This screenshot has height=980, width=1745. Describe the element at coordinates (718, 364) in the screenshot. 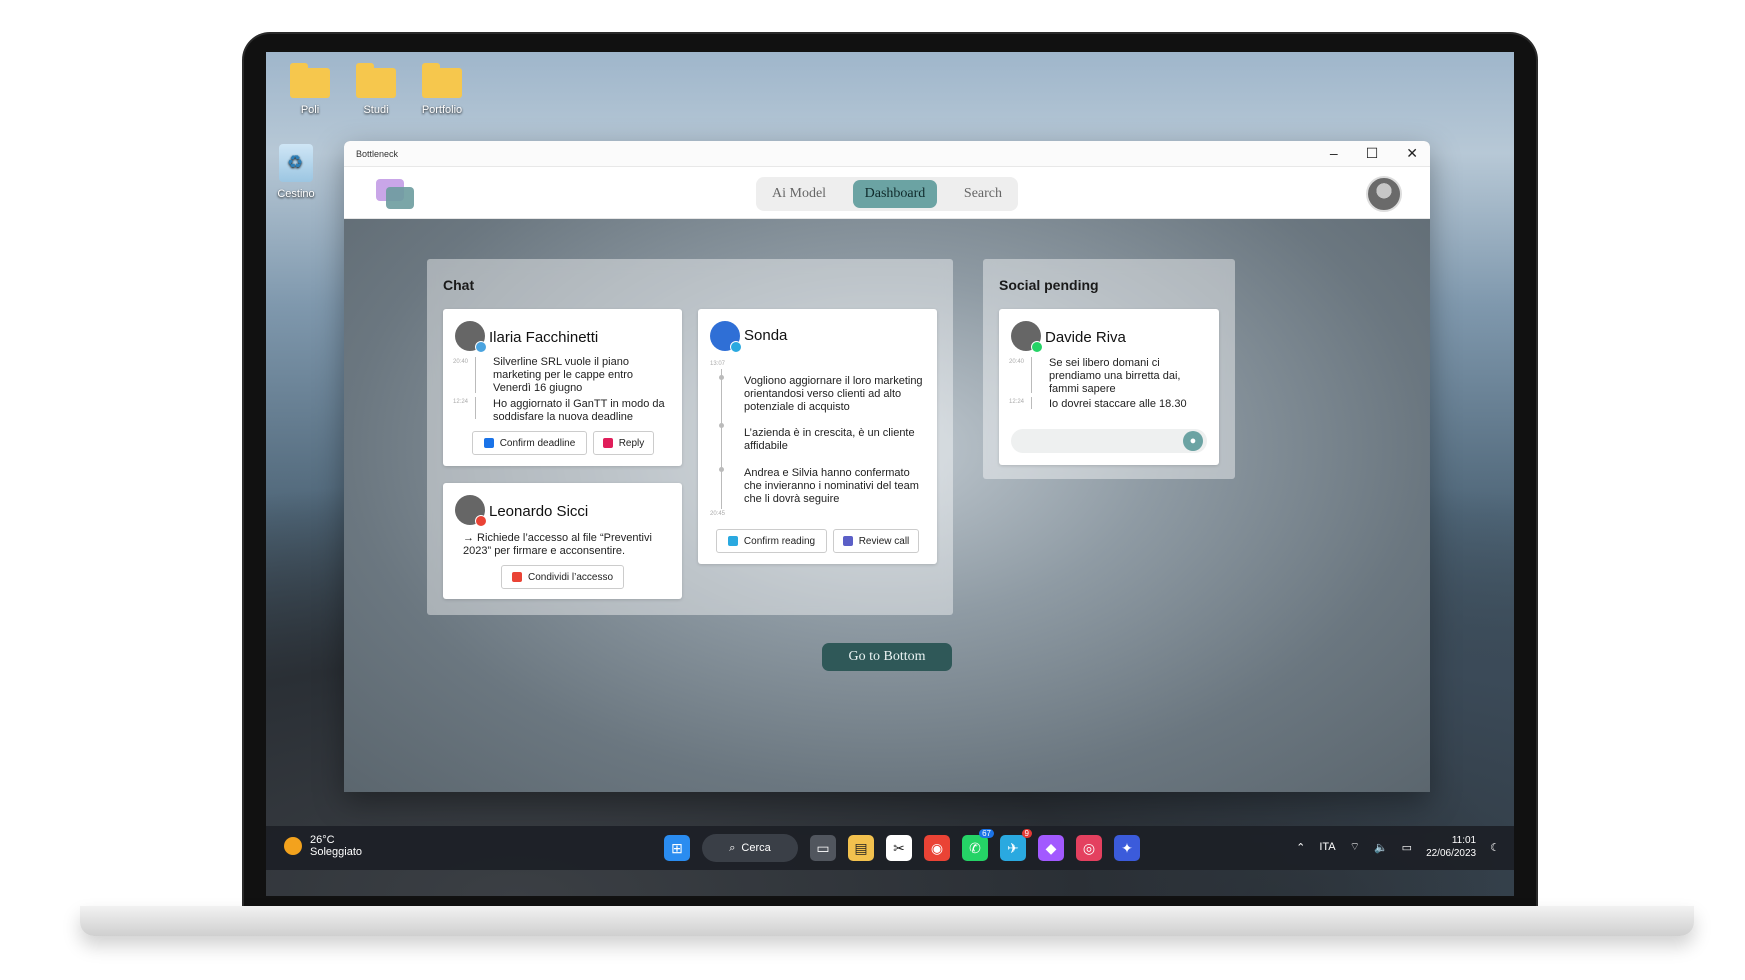

I see `timestamp: 13:07` at that location.